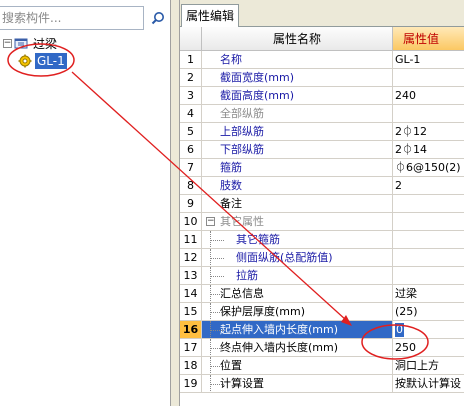 This screenshot has height=406, width=464. I want to click on property-name-cell: 保护层厚度(mm), so click(297, 312).